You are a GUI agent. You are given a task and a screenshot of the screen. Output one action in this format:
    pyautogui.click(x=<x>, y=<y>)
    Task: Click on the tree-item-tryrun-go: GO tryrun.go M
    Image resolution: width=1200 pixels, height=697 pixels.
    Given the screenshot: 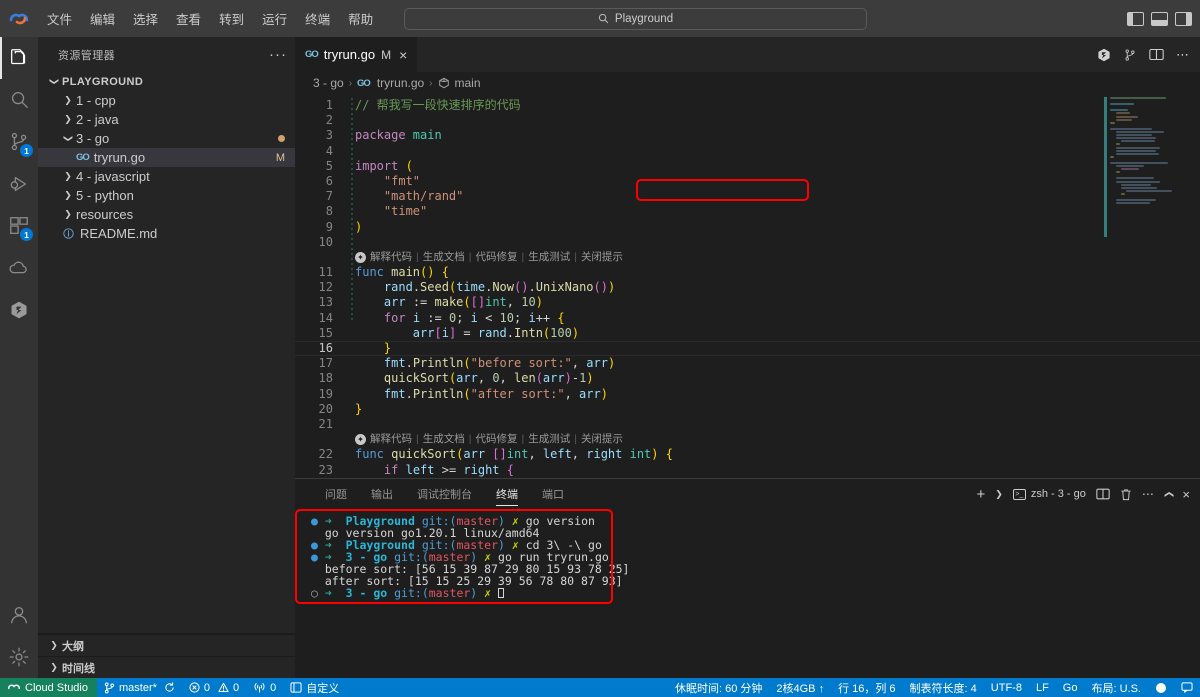 What is the action you would take?
    pyautogui.click(x=166, y=157)
    